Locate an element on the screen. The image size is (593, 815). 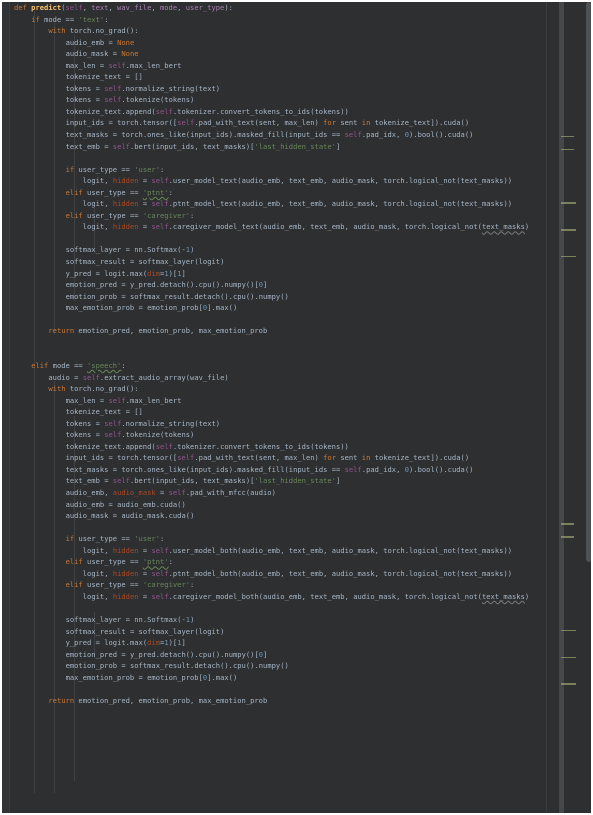
window-frame-left is located at coordinates (1, 407).